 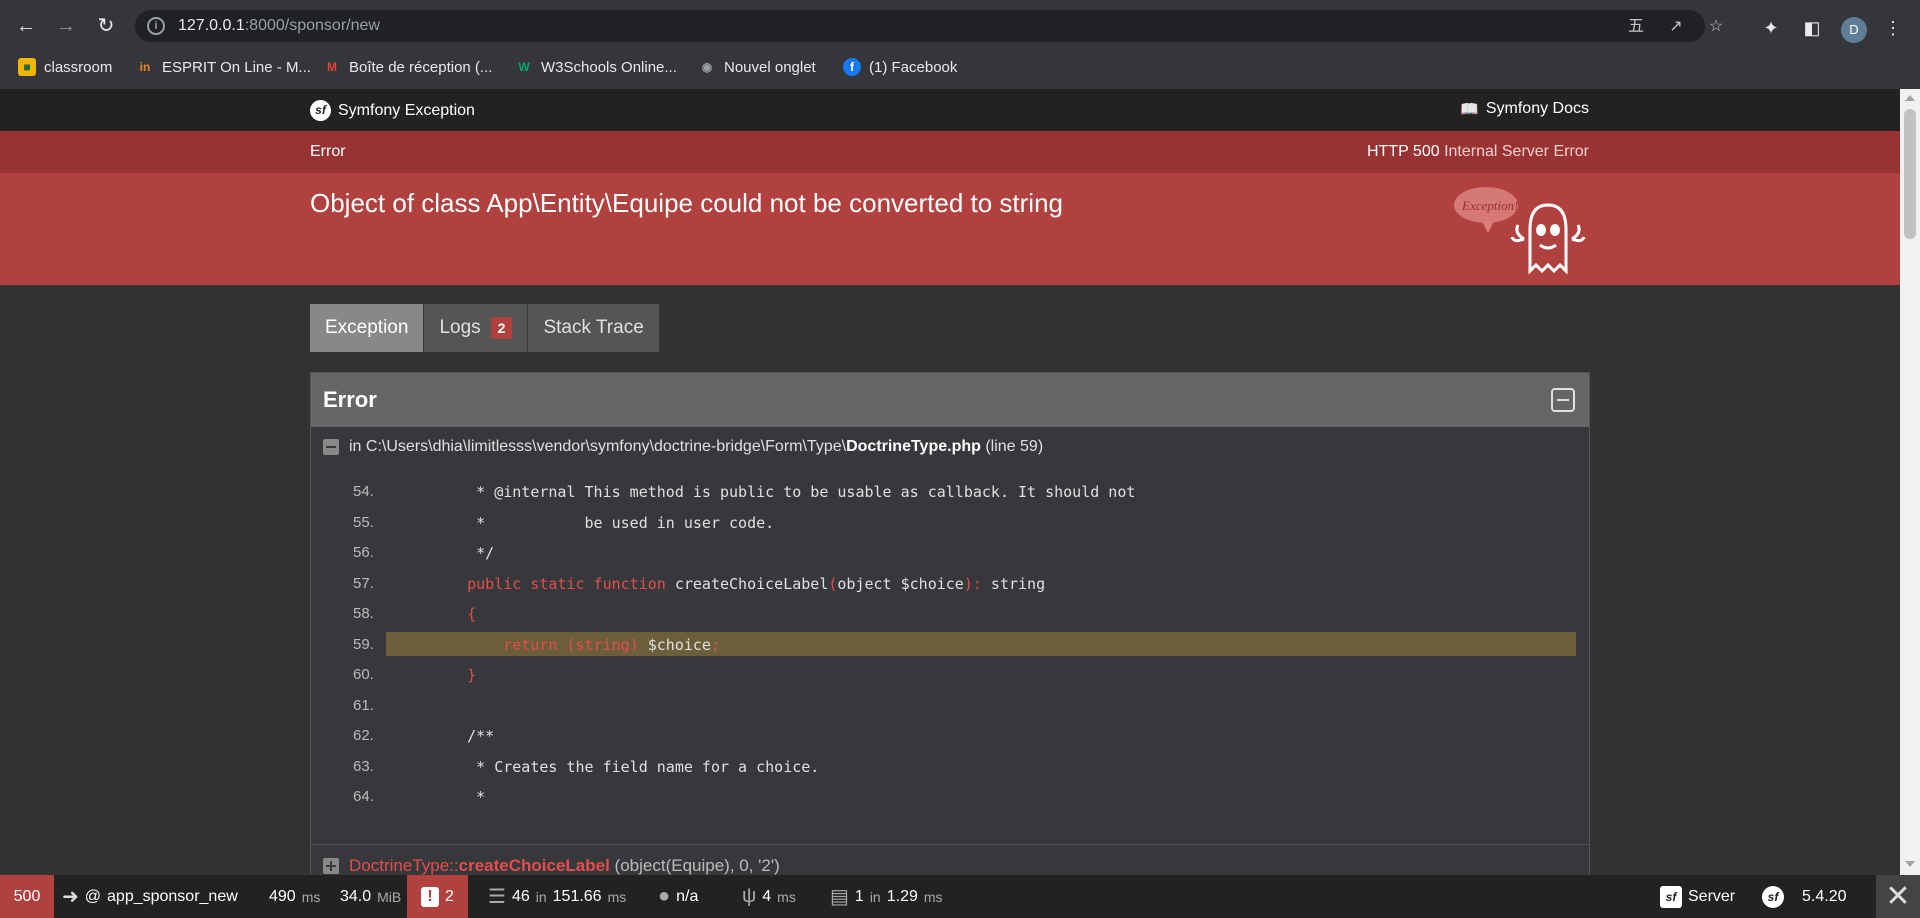 I want to click on menu-icon: ⋮, so click(x=1893, y=28).